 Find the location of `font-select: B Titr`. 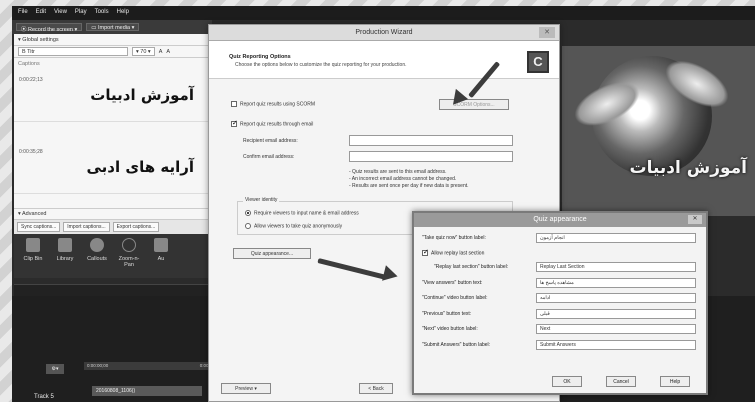

font-select: B Titr is located at coordinates (73, 51).